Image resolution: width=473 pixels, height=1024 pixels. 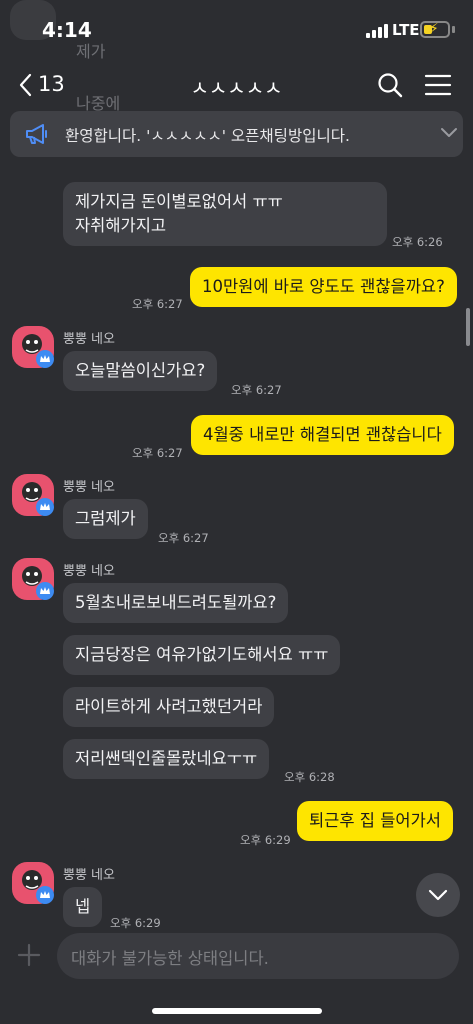 I want to click on incoming-message-bubble: 제가지금 돈이별로없어서 ㅠㅠ 자취해가지고, so click(x=225, y=214).